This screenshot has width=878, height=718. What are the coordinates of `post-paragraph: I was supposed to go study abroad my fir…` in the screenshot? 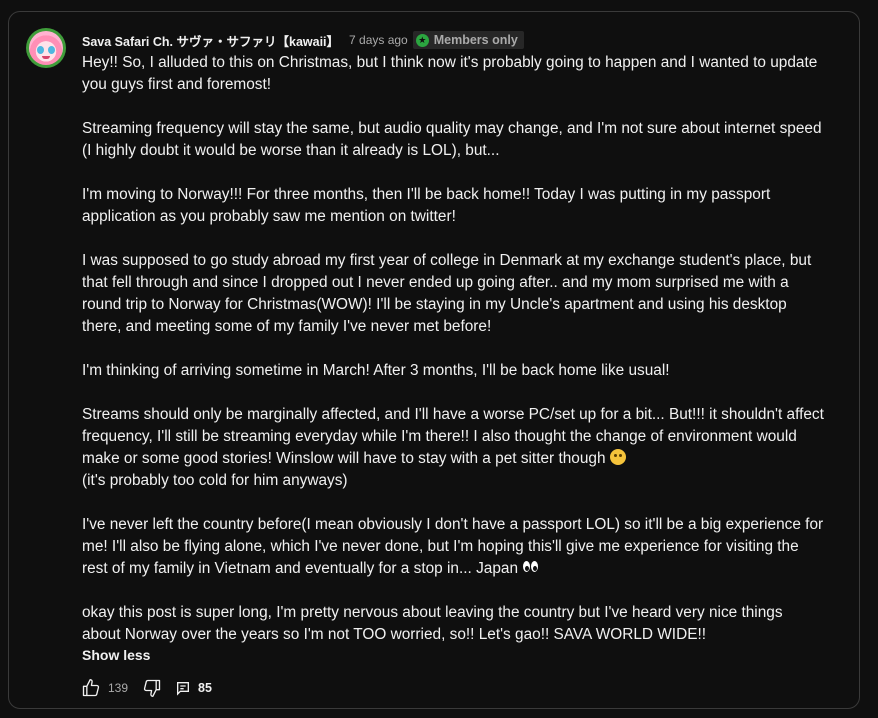 It's located at (447, 293).